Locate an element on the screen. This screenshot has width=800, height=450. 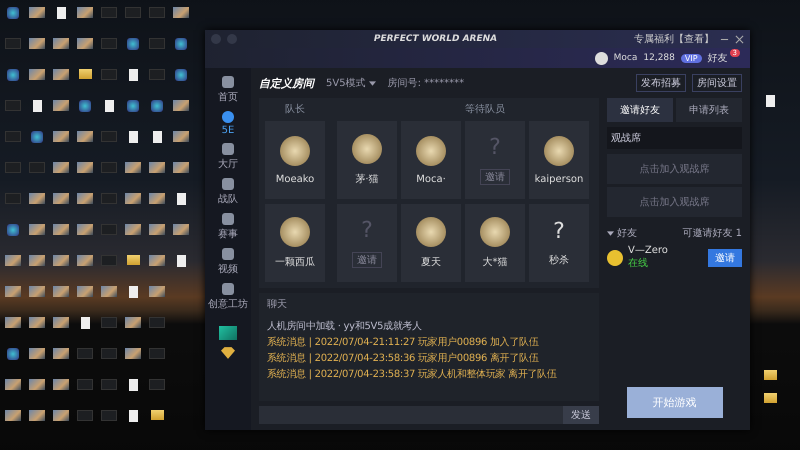
close-icon is located at coordinates (739, 39).